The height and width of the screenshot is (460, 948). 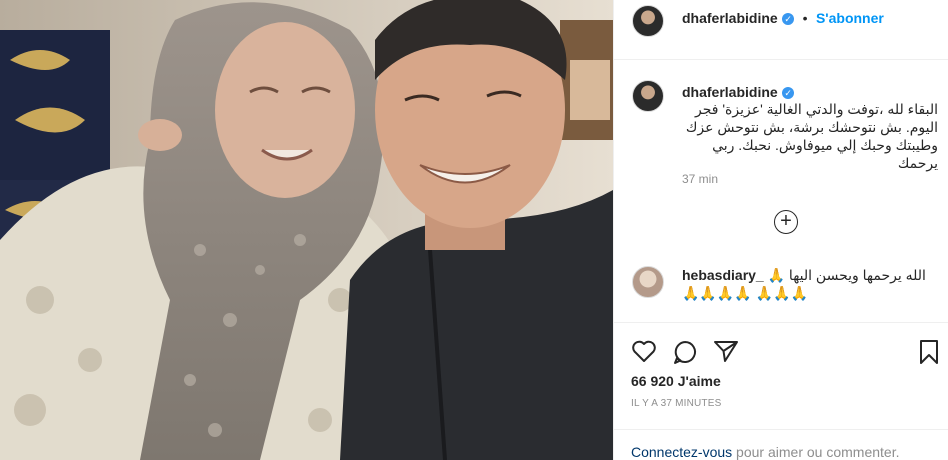 What do you see at coordinates (644, 351) in the screenshot?
I see `heart-icon` at bounding box center [644, 351].